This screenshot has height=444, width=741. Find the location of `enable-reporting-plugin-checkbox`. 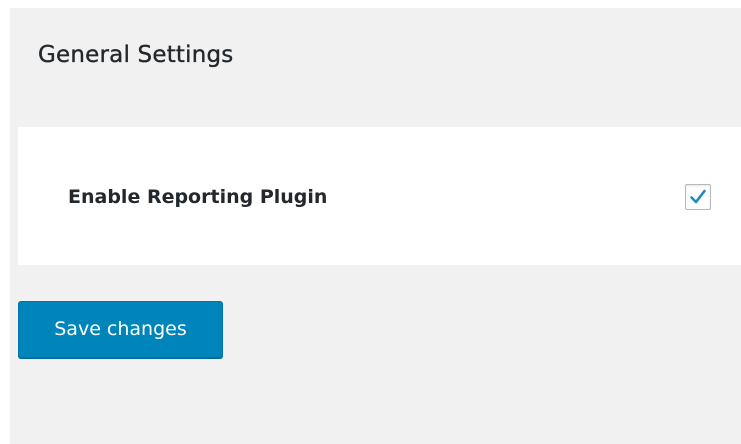

enable-reporting-plugin-checkbox is located at coordinates (698, 197).